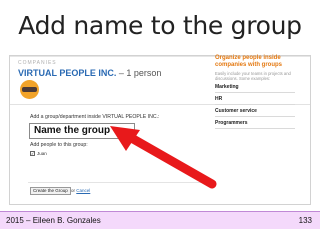  I want to click on create-group-button: Create the Group, so click(50, 191).